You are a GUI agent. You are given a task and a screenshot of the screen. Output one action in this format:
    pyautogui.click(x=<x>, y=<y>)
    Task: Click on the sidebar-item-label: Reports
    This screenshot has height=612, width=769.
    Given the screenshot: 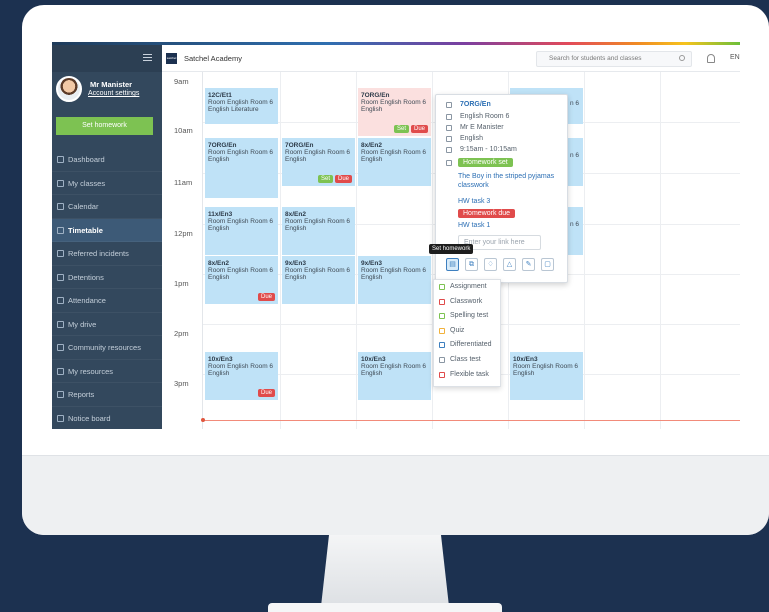 What is the action you would take?
    pyautogui.click(x=81, y=394)
    